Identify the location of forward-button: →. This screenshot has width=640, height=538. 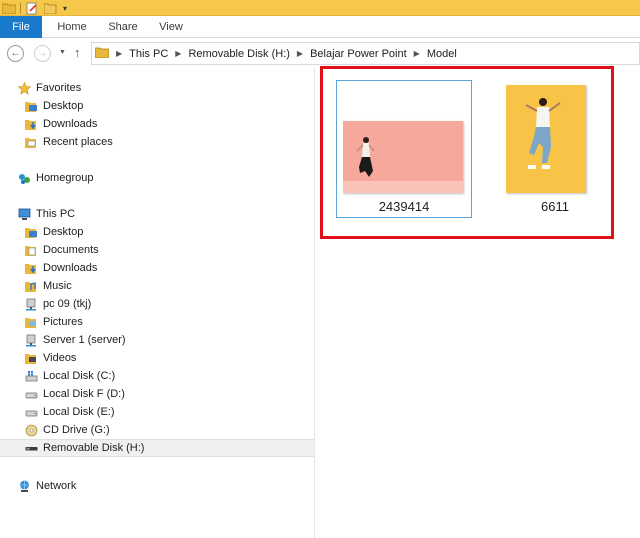
(42, 53).